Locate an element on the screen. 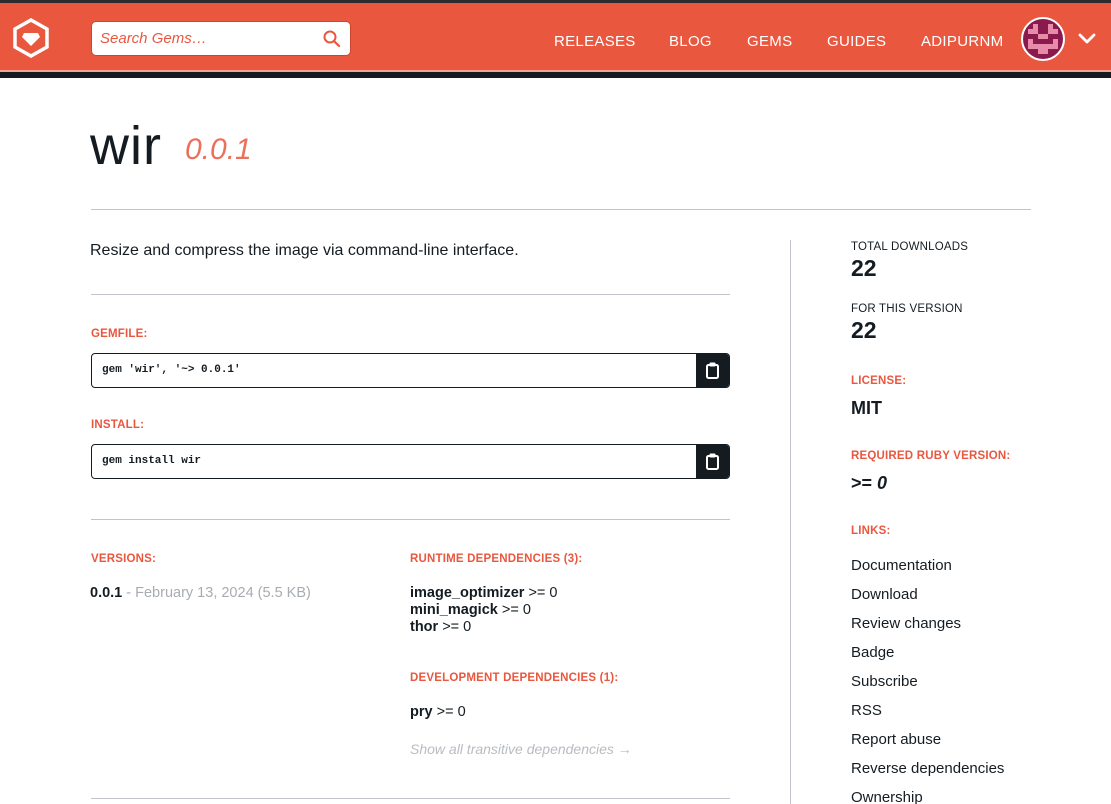 The height and width of the screenshot is (804, 1111). gemfile-label: GEMFILE: is located at coordinates (119, 334).